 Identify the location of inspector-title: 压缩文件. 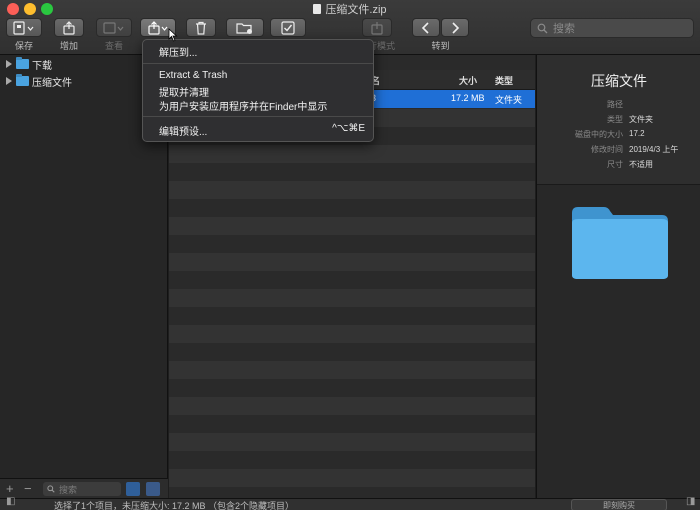
(619, 81).